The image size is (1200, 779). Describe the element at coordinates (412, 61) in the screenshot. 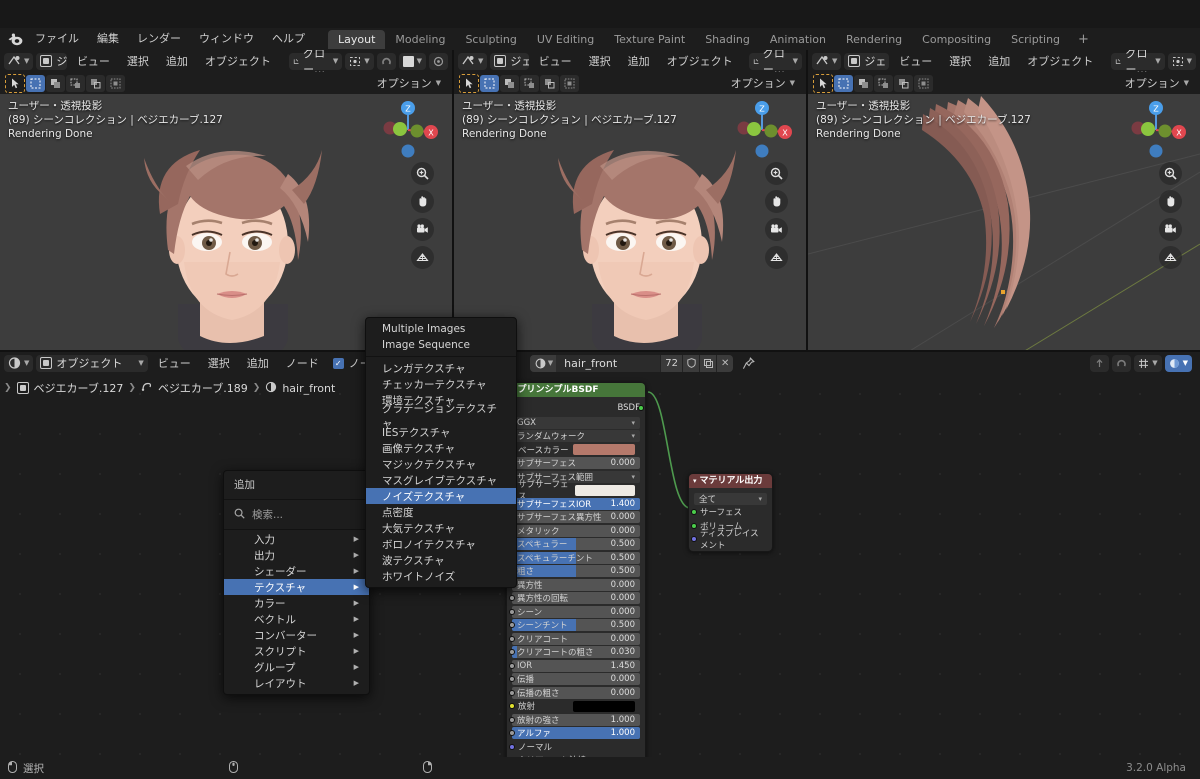

I see `snap-target-selector: ▼` at that location.